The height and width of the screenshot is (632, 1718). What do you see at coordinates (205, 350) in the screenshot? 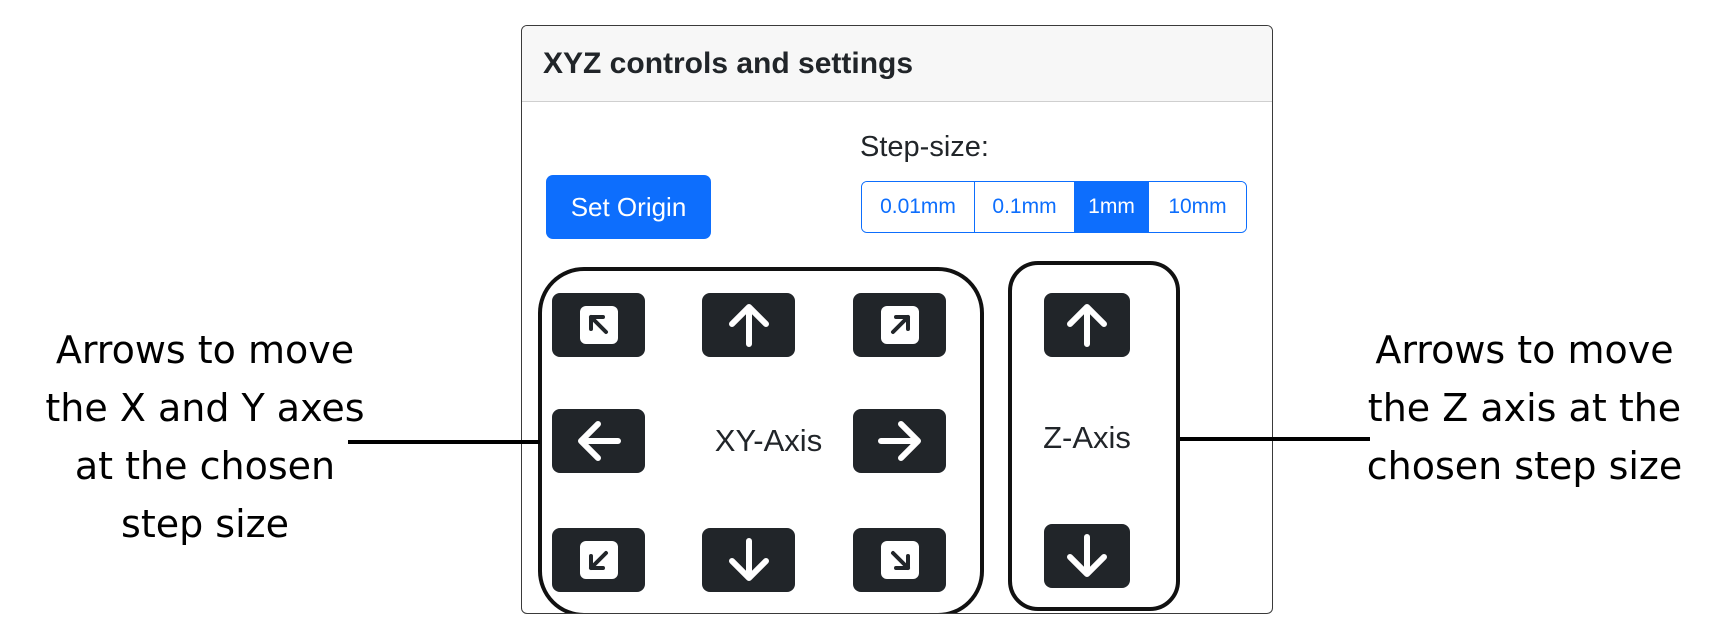
I see `xy-annotation-line: Arrows to move` at bounding box center [205, 350].